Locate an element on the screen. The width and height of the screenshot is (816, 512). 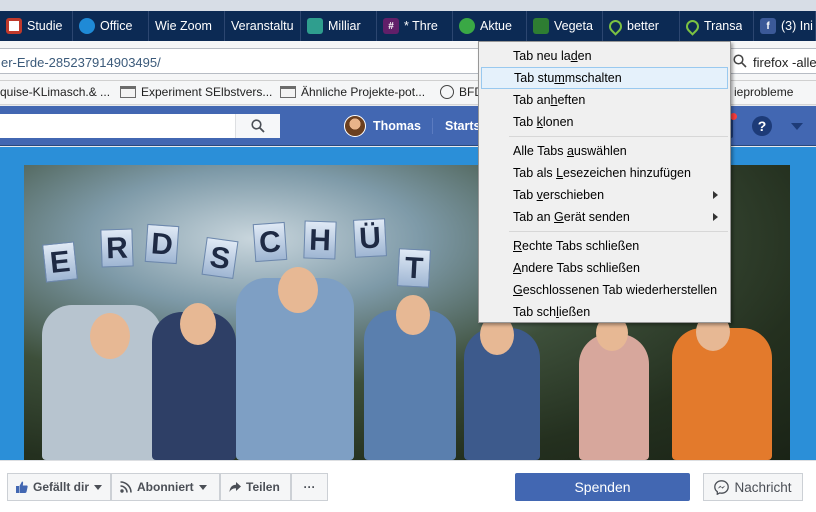
account-menu-caret-icon is located at coordinates (797, 126).